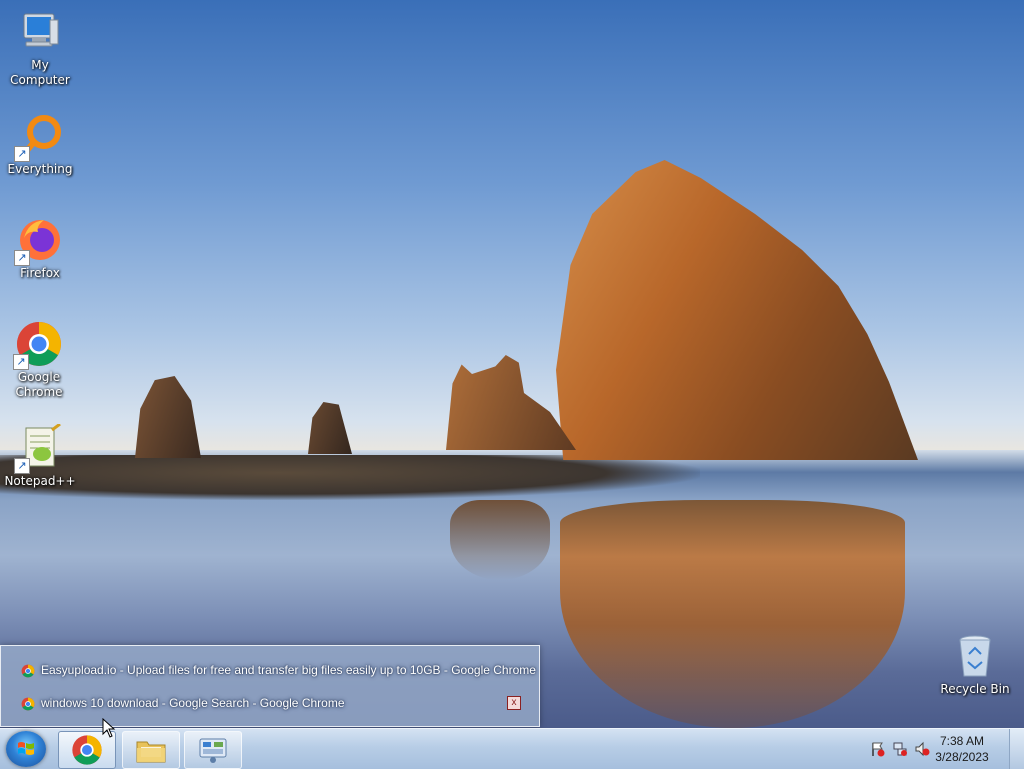 Image resolution: width=1024 pixels, height=769 pixels. What do you see at coordinates (40, 169) in the screenshot?
I see `desktop-icon-label: Everything` at bounding box center [40, 169].